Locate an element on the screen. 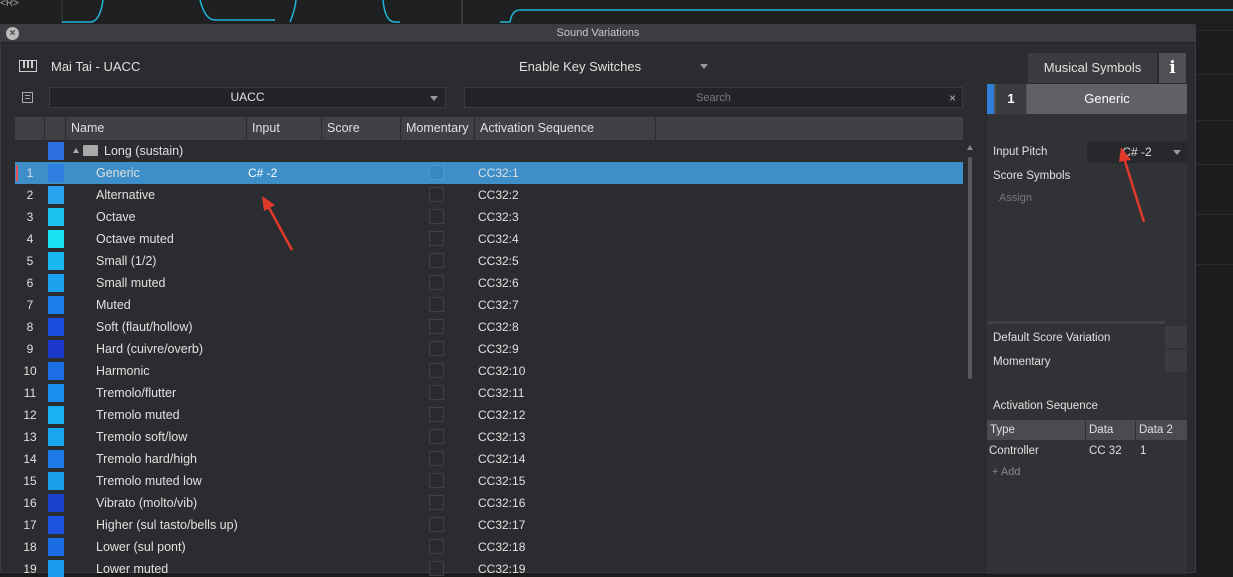 Image resolution: width=1233 pixels, height=577 pixels. activation-value: CC32:17 is located at coordinates (501, 525).